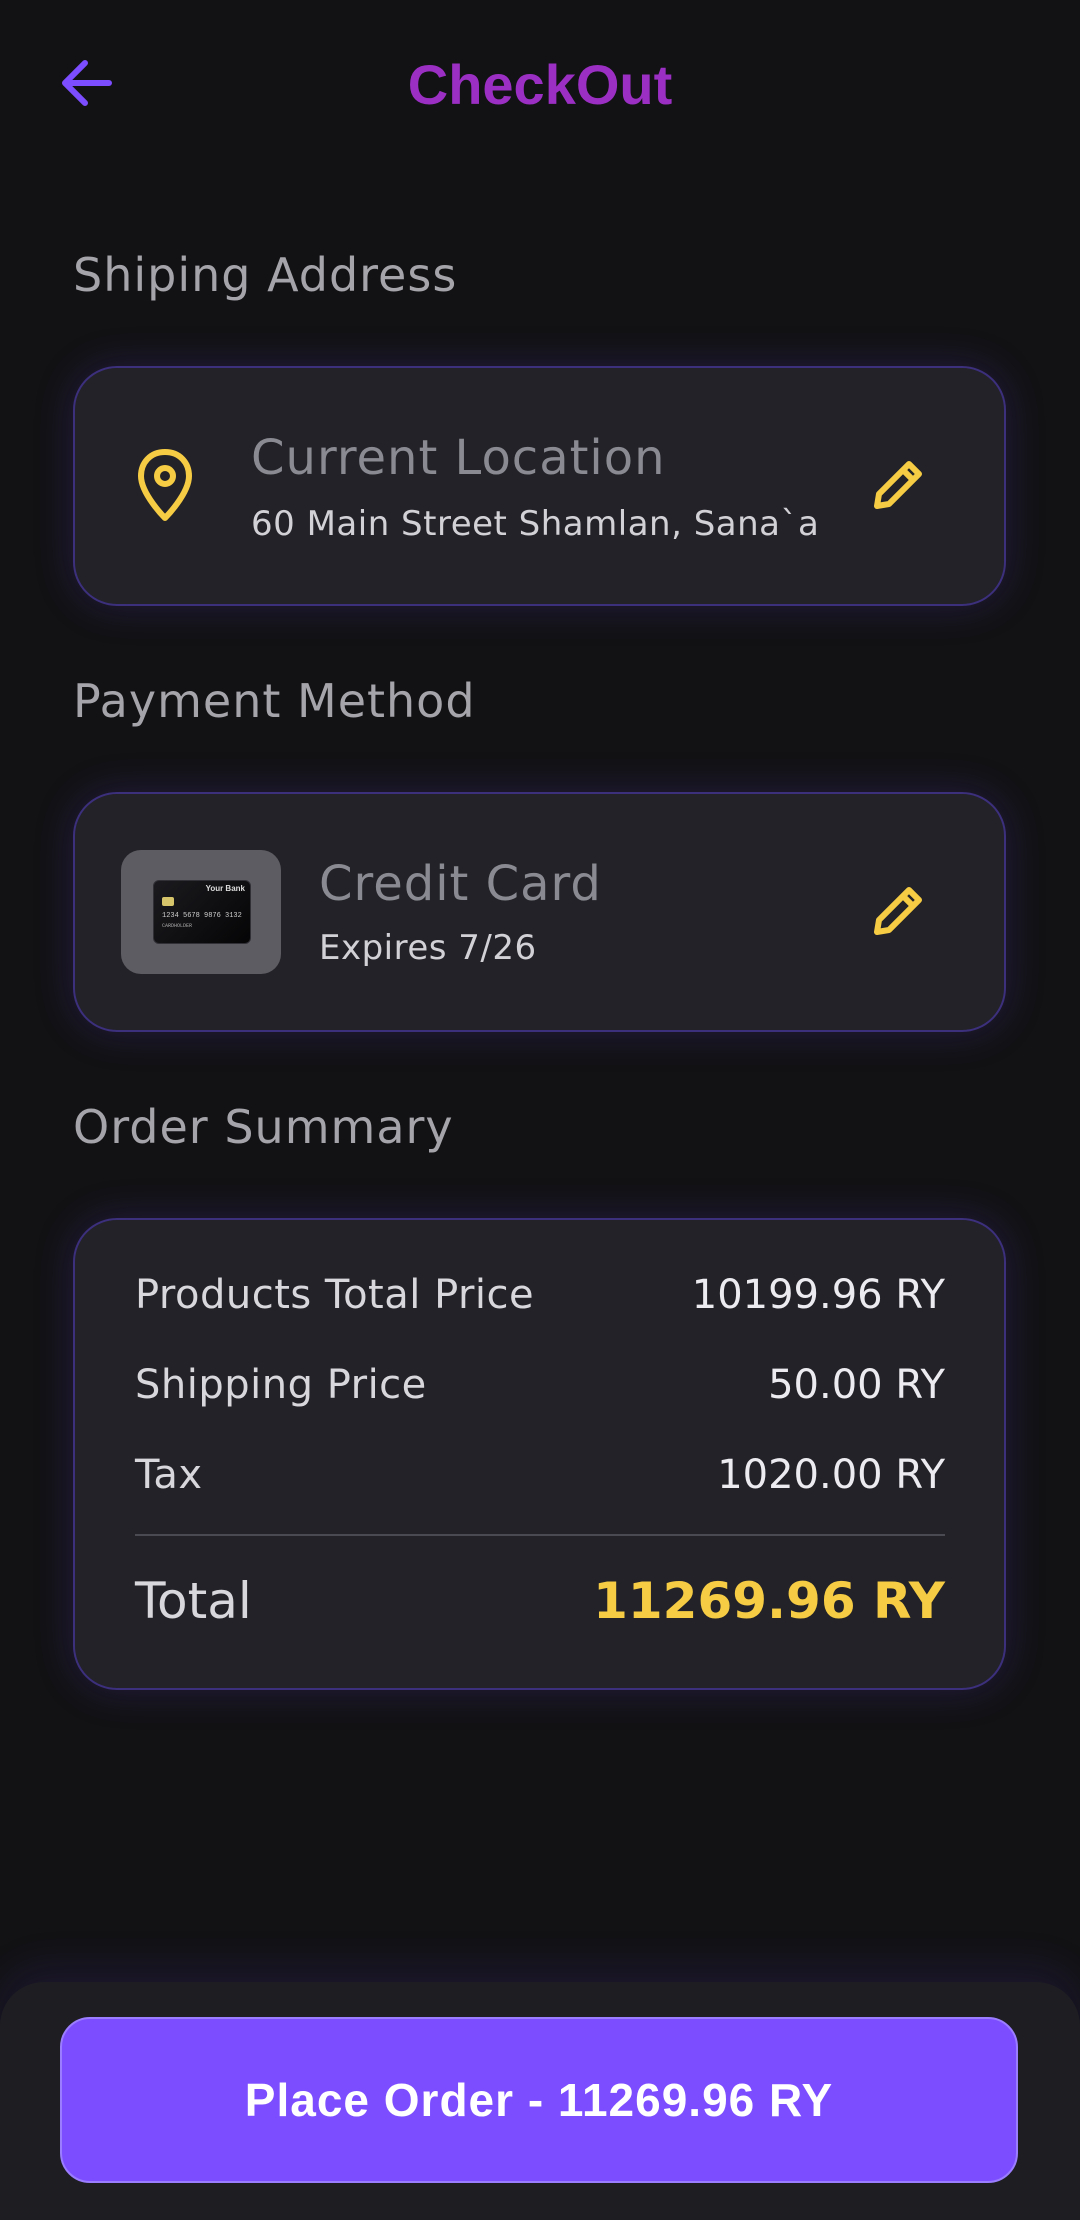 The height and width of the screenshot is (2220, 1080). What do you see at coordinates (169, 1475) in the screenshot?
I see `summary-row-label: Tax` at bounding box center [169, 1475].